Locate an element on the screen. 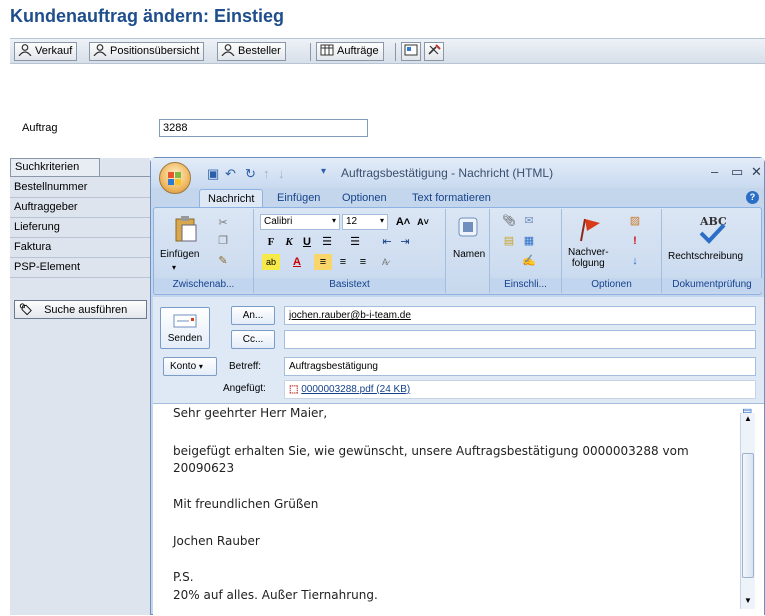 Image resolution: width=765 pixels, height=616 pixels. categorize-icon: ▨ is located at coordinates (635, 221).